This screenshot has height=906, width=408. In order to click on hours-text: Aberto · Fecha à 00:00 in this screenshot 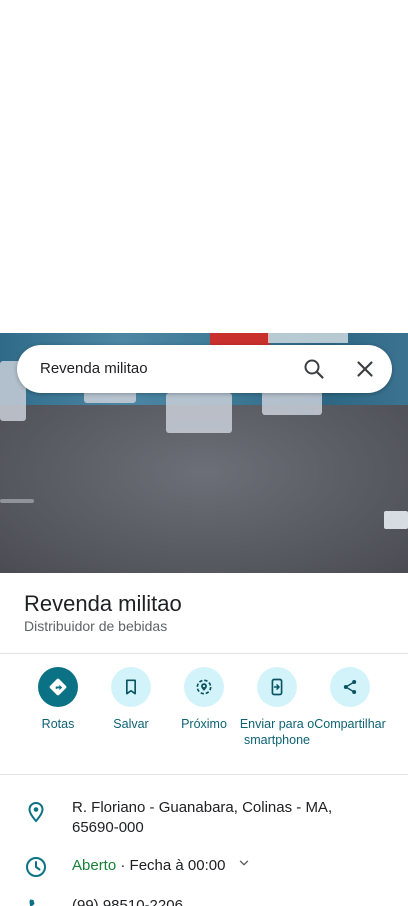, I will do `click(227, 866)`.